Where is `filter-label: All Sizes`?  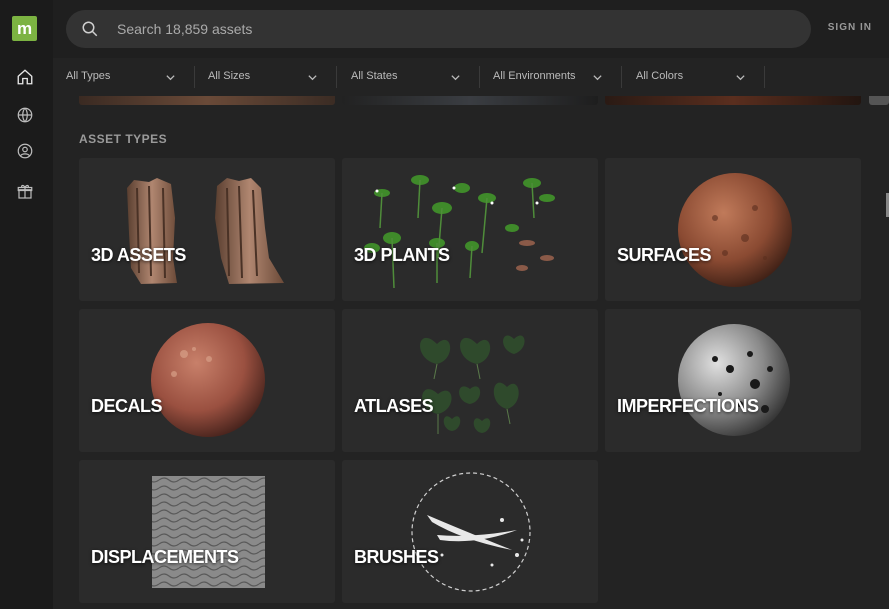
filter-label: All Sizes is located at coordinates (229, 76).